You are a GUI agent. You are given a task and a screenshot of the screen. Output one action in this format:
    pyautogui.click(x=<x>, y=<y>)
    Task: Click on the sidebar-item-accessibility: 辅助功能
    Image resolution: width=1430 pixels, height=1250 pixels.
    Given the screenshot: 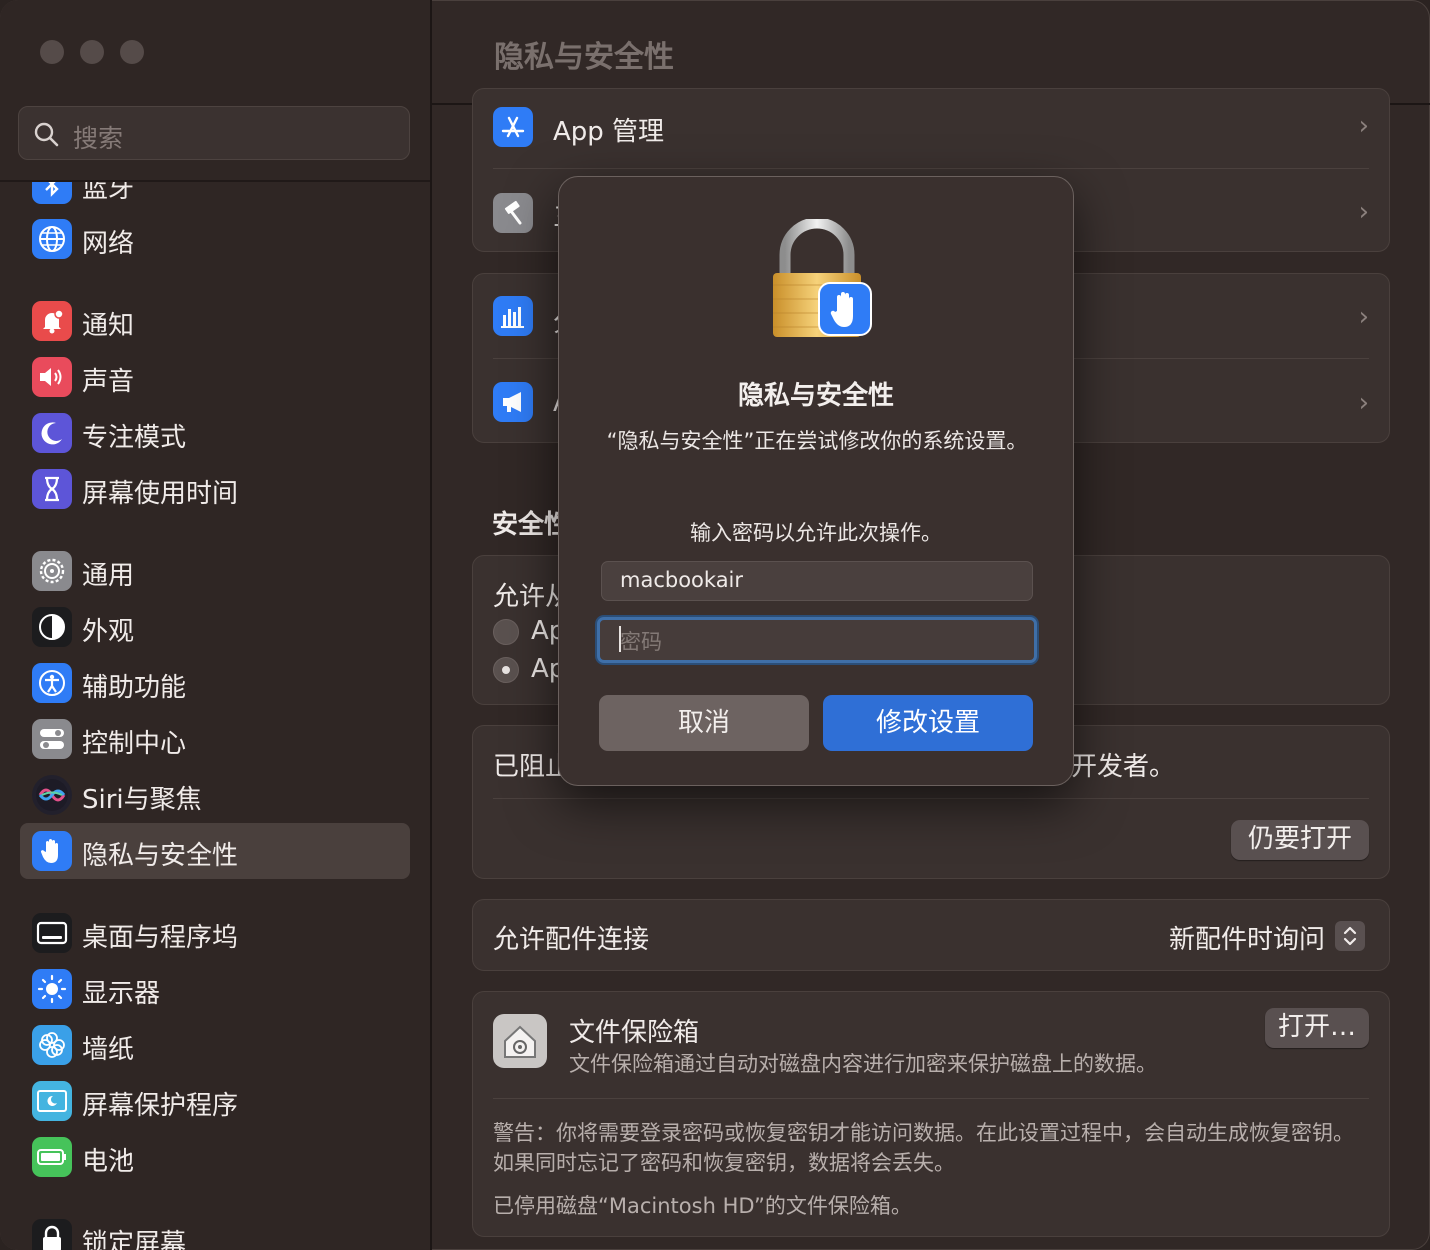 What is the action you would take?
    pyautogui.click(x=215, y=683)
    